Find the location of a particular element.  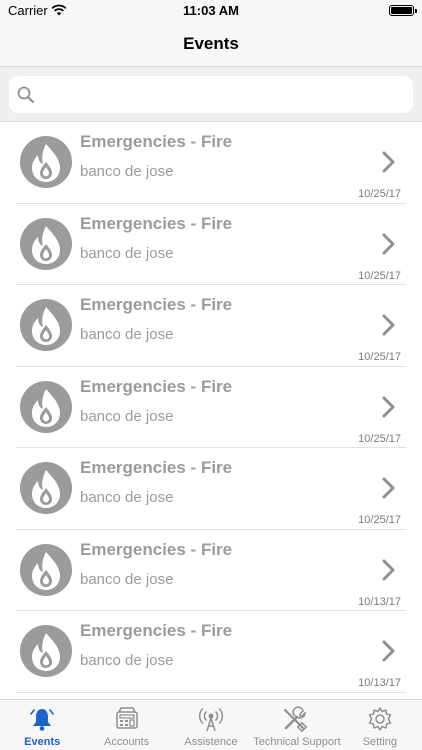

search-field is located at coordinates (211, 94).